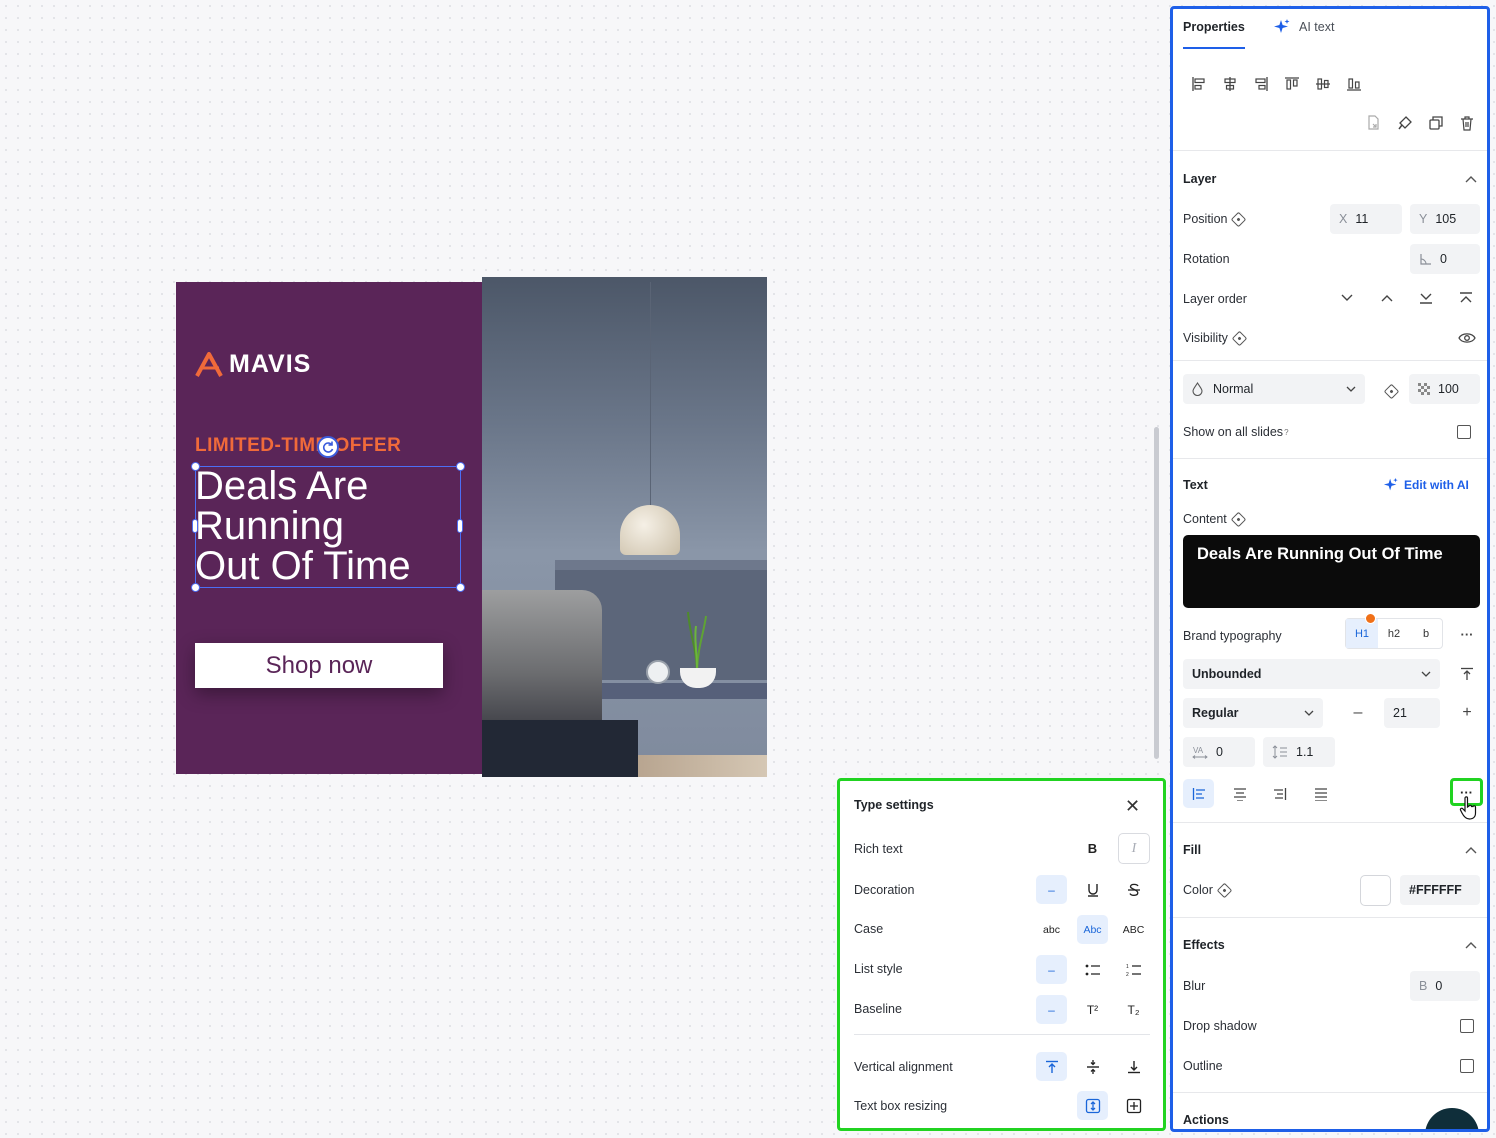 This screenshot has height=1138, width=1496. I want to click on align-horizontal-center-icon, so click(1230, 84).